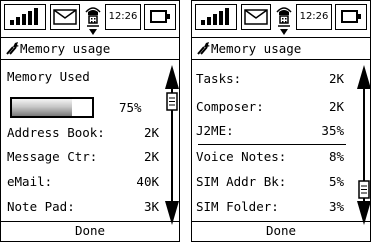  What do you see at coordinates (219, 78) in the screenshot?
I see `list-item-label: Tasks:` at bounding box center [219, 78].